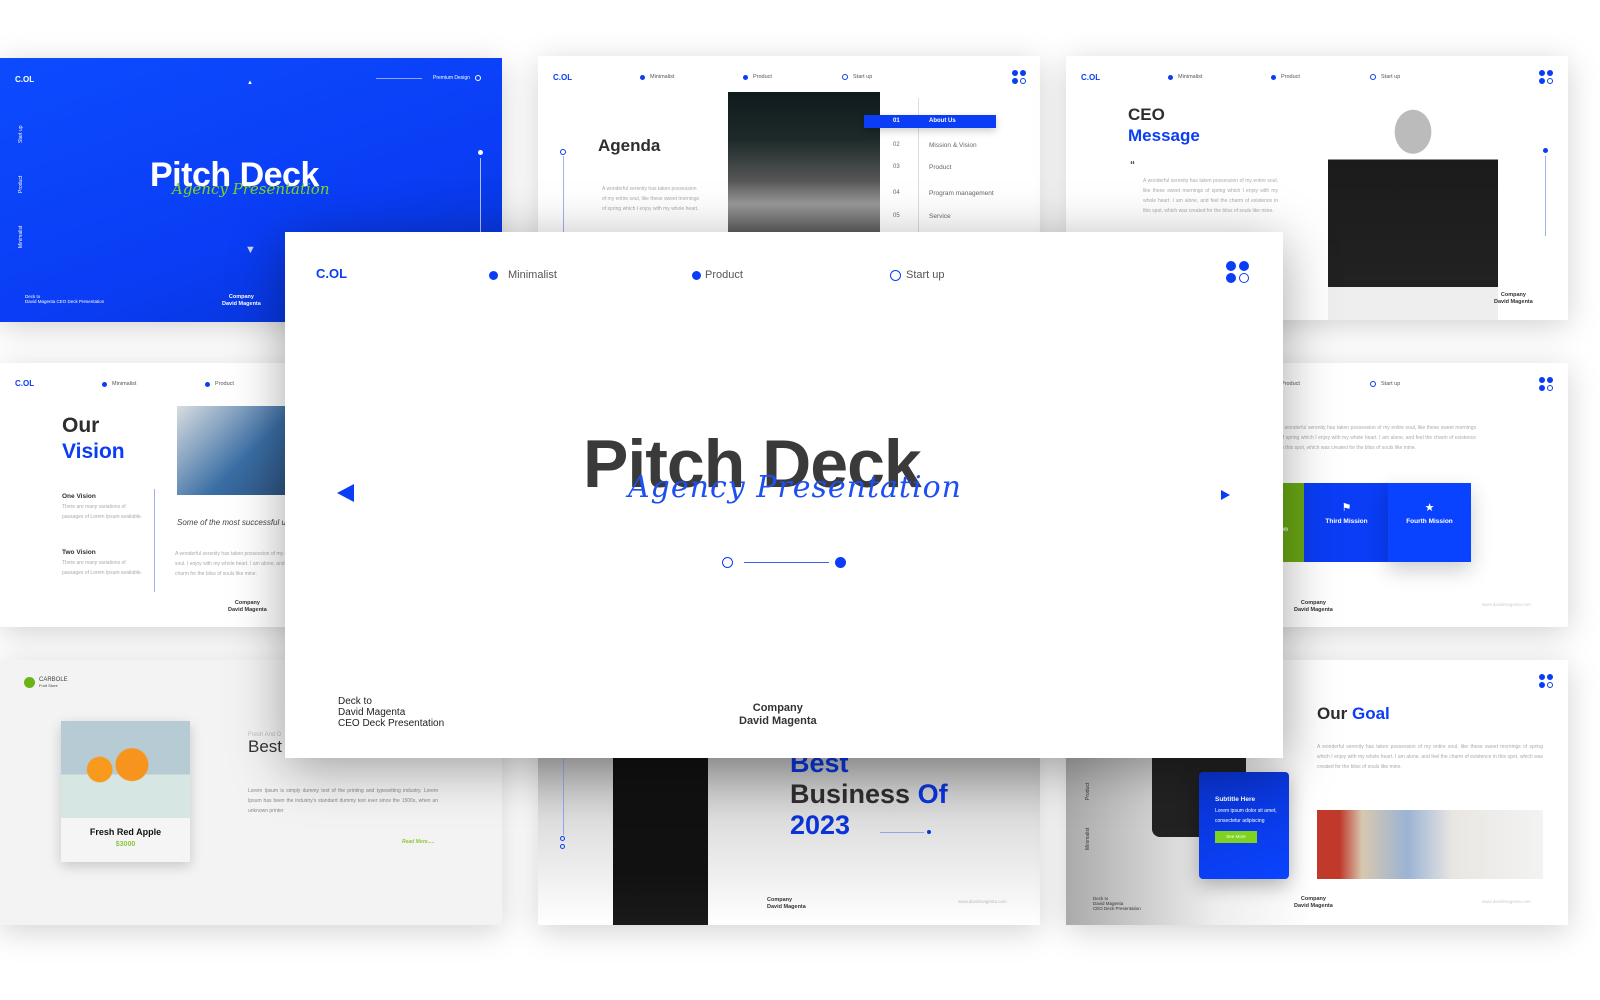 Image resolution: width=1600 pixels, height=1000 pixels. I want to click on oranges-image, so click(125, 769).